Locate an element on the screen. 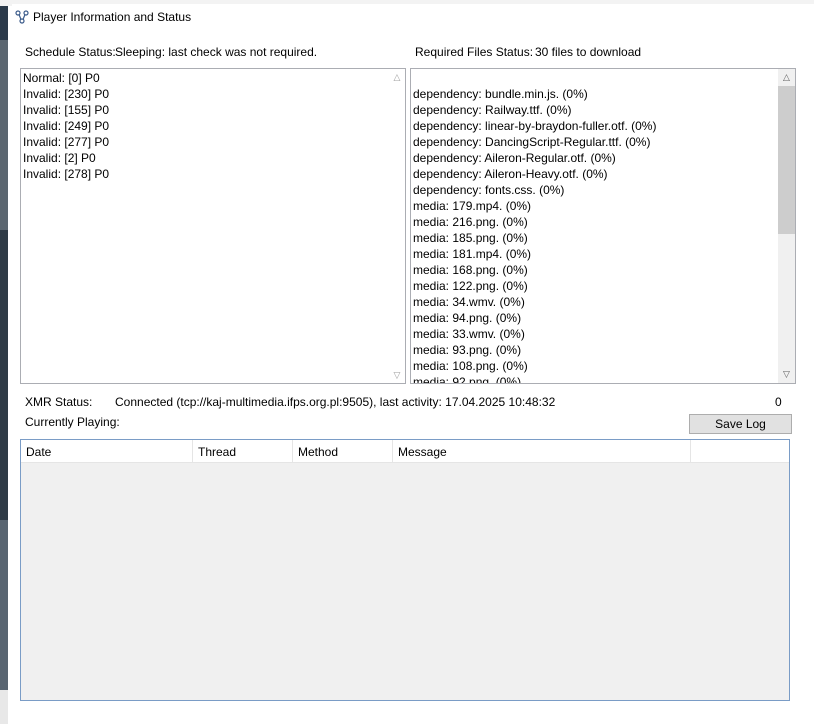 This screenshot has width=814, height=724. currently-playing-label: Currently Playing: is located at coordinates (72, 422).